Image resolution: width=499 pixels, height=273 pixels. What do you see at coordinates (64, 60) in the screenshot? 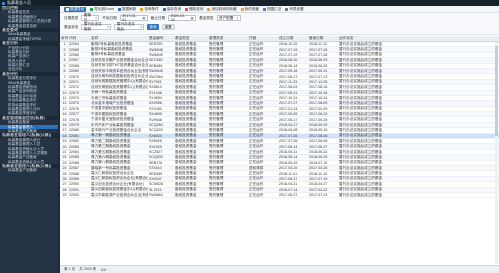
I see `table-cell: 4` at bounding box center [64, 60].